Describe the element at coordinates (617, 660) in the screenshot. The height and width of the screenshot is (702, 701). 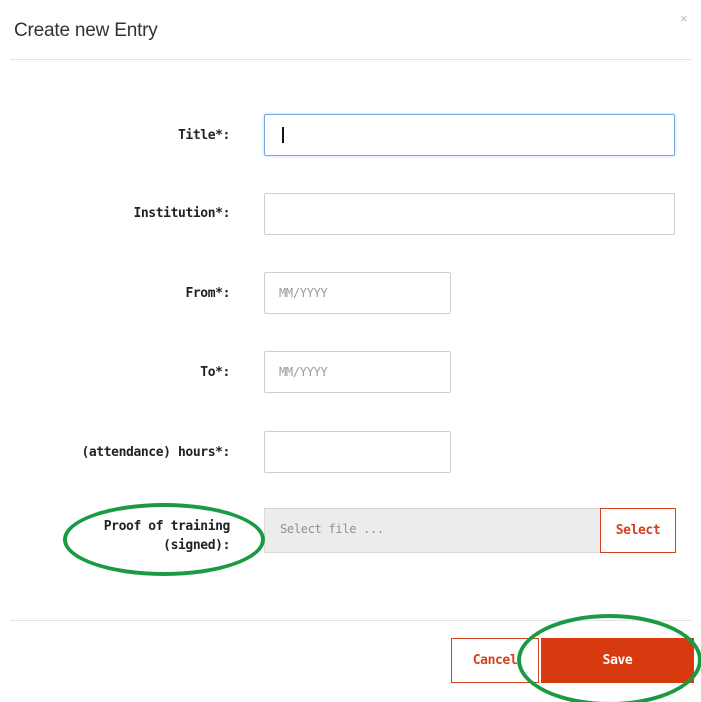
I see `save-button: Save` at that location.